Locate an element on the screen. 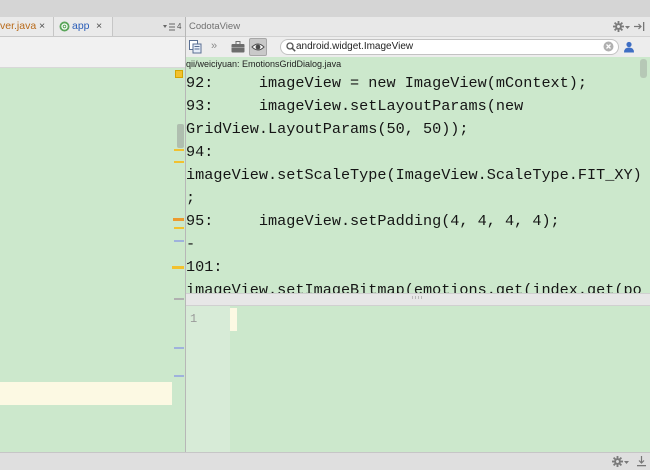 The height and width of the screenshot is (470, 650). view-toggle-button is located at coordinates (258, 47).